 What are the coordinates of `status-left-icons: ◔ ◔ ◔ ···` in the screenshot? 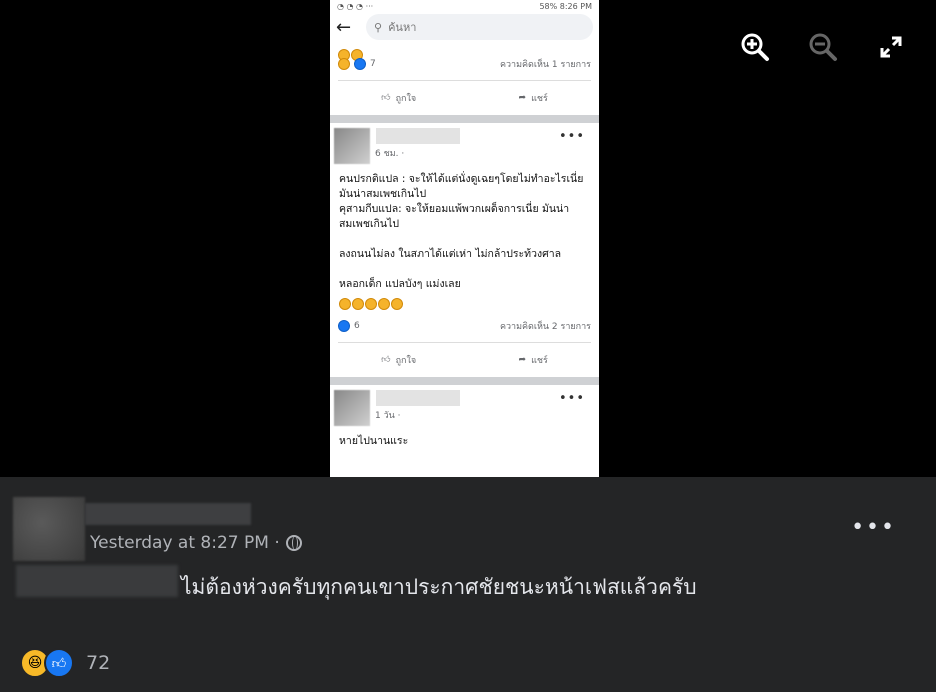 It's located at (355, 6).